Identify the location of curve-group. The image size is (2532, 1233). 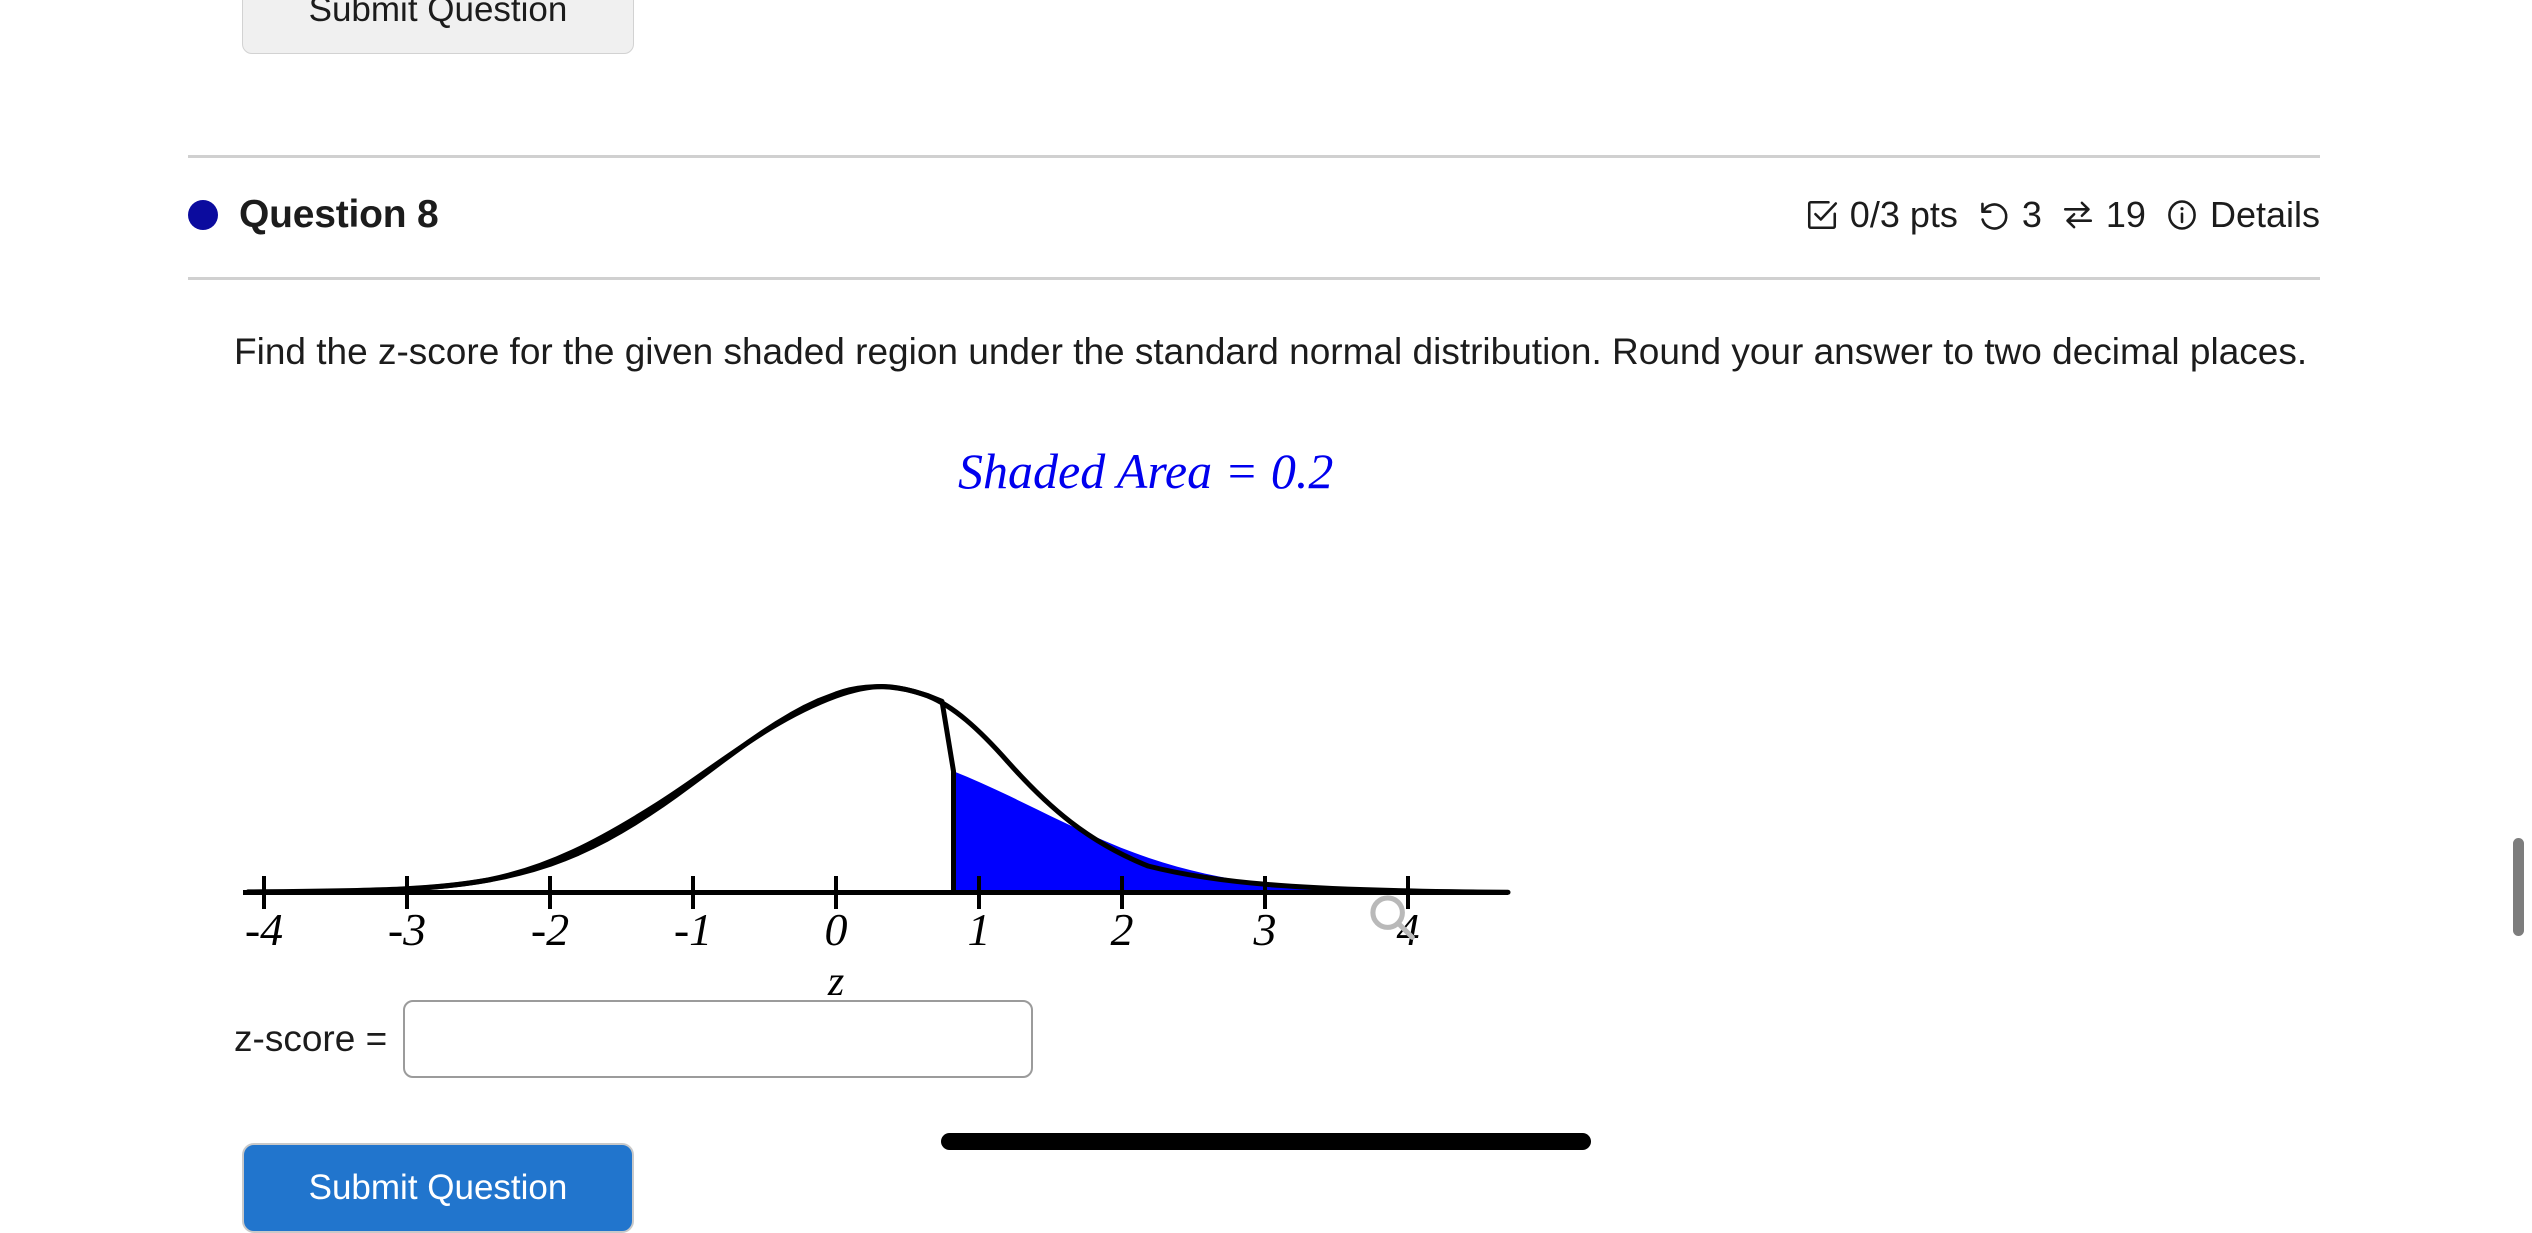
(877, 796).